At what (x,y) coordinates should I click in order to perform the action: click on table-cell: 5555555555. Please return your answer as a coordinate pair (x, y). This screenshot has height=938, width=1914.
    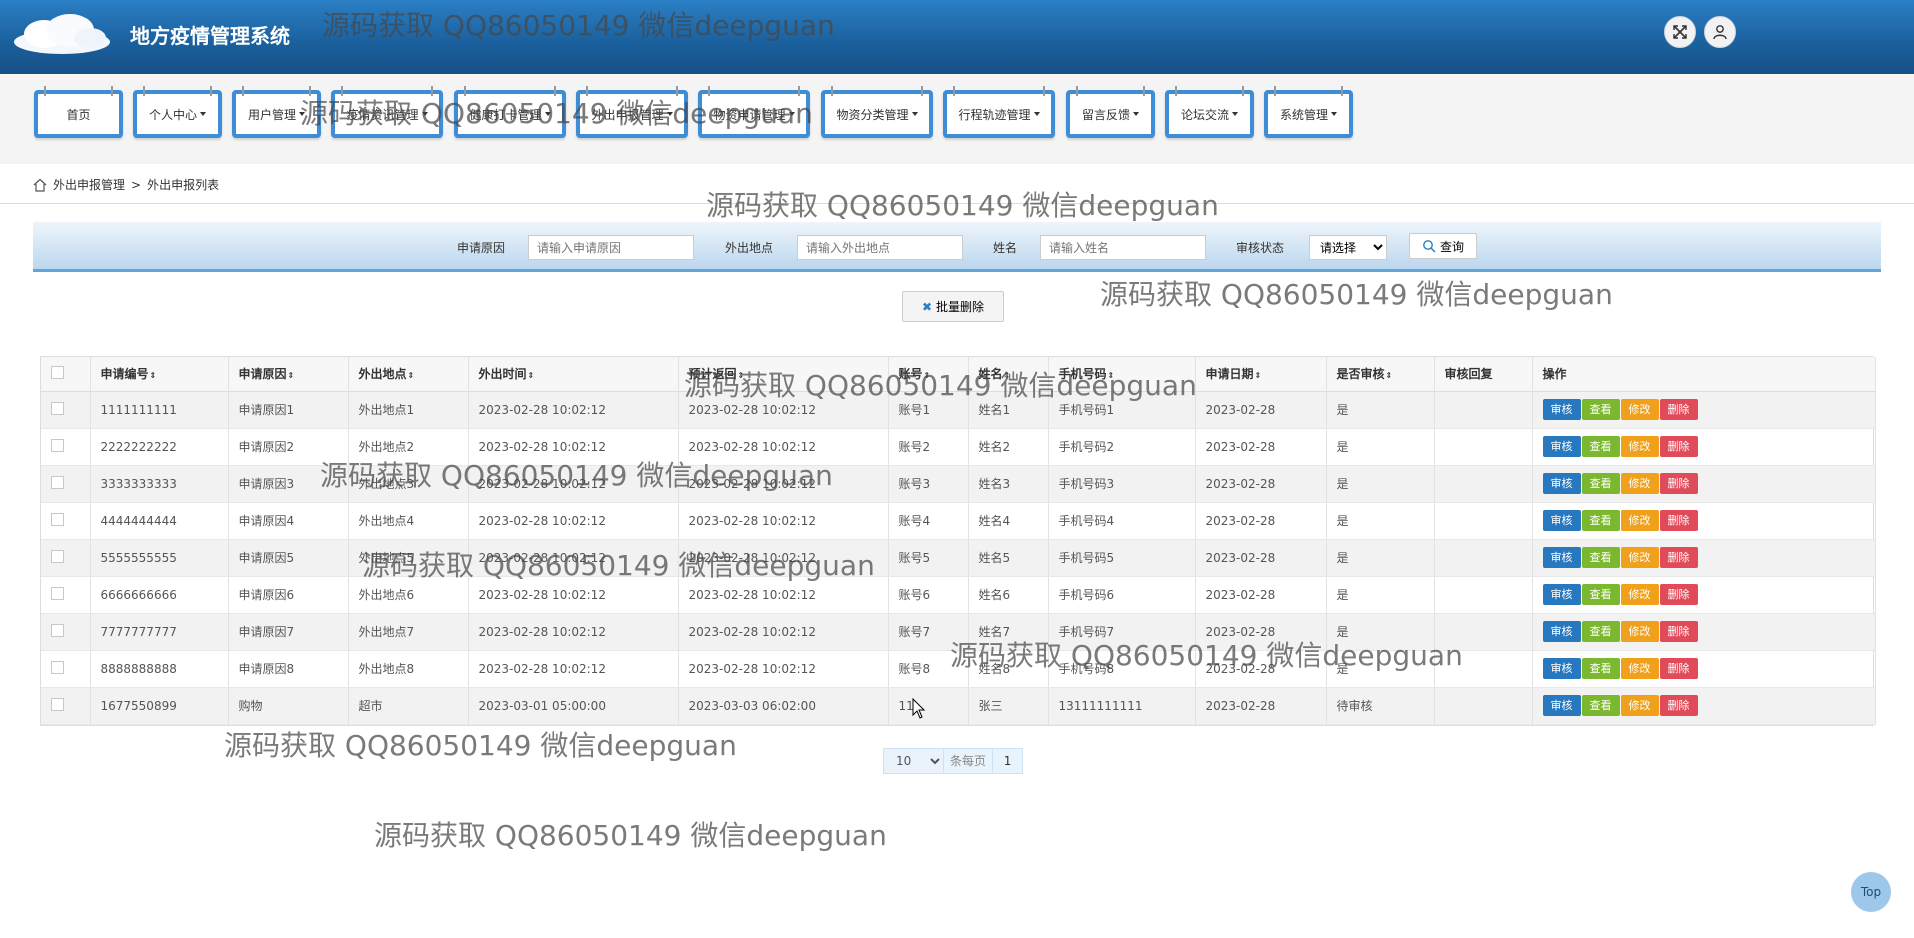
    Looking at the image, I should click on (159, 558).